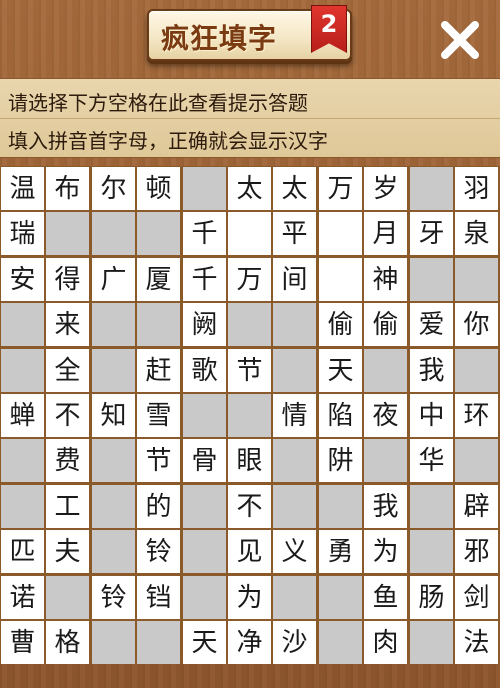 The height and width of the screenshot is (688, 500). What do you see at coordinates (113, 279) in the screenshot?
I see `filled-cell: 广` at bounding box center [113, 279].